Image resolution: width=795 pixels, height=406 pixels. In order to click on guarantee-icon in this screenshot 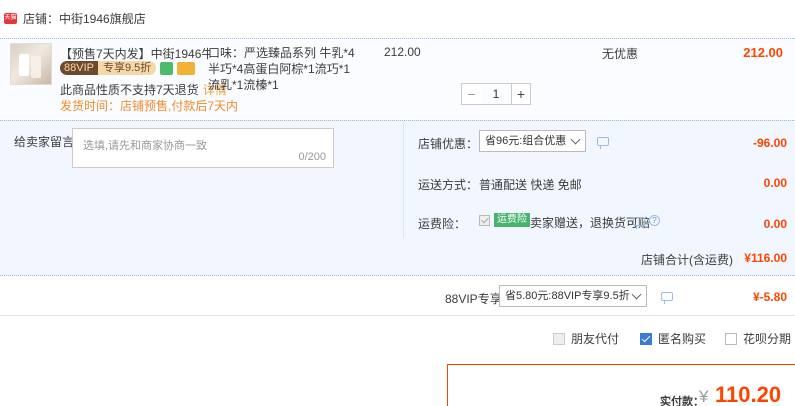, I will do `click(167, 68)`.